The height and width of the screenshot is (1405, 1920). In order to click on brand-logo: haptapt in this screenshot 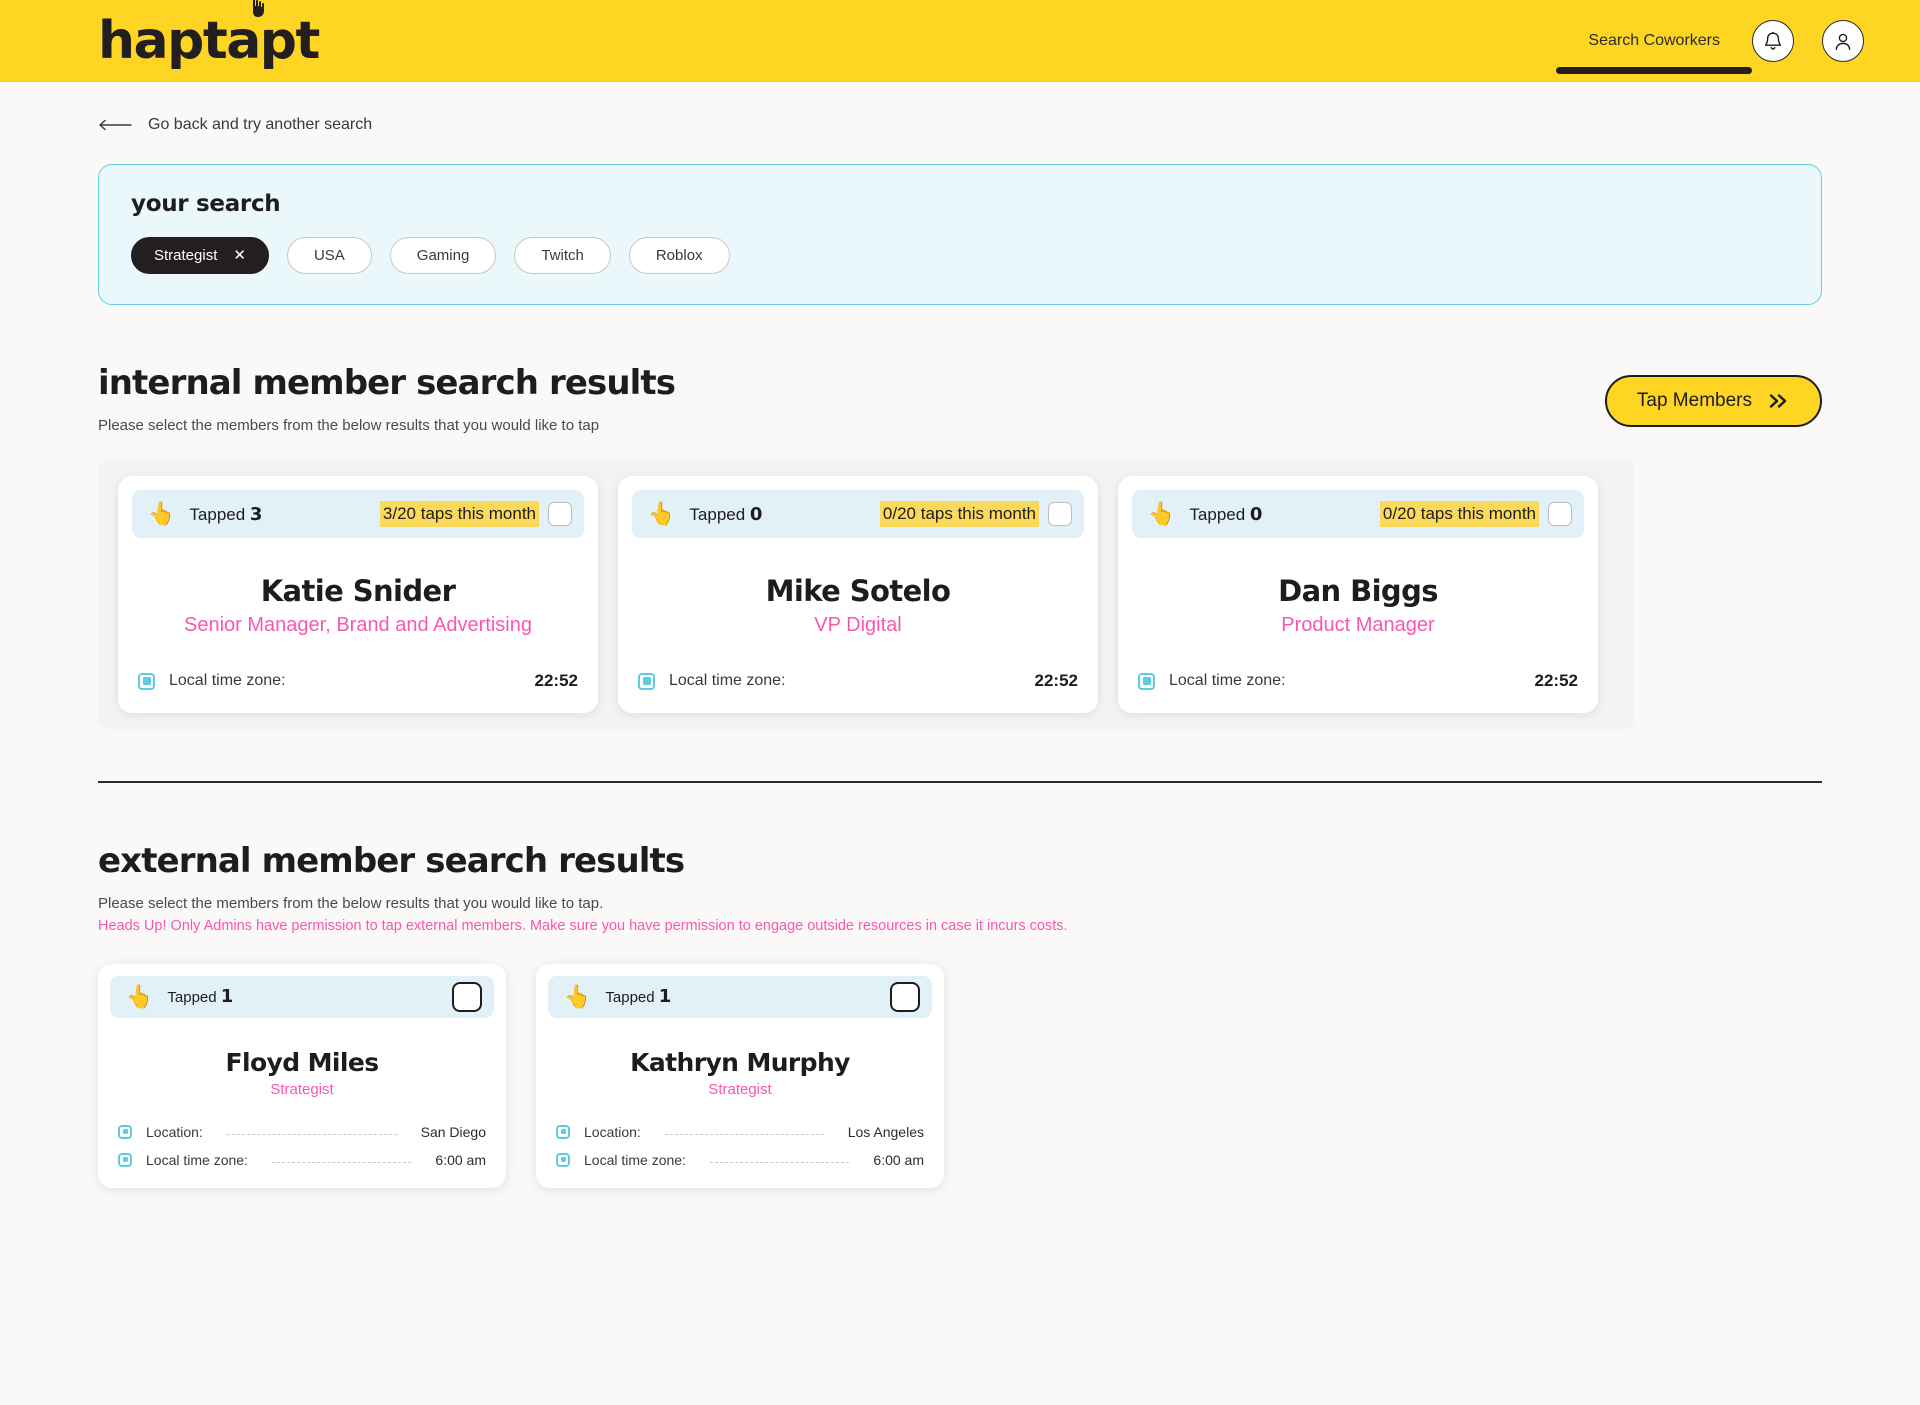, I will do `click(209, 33)`.